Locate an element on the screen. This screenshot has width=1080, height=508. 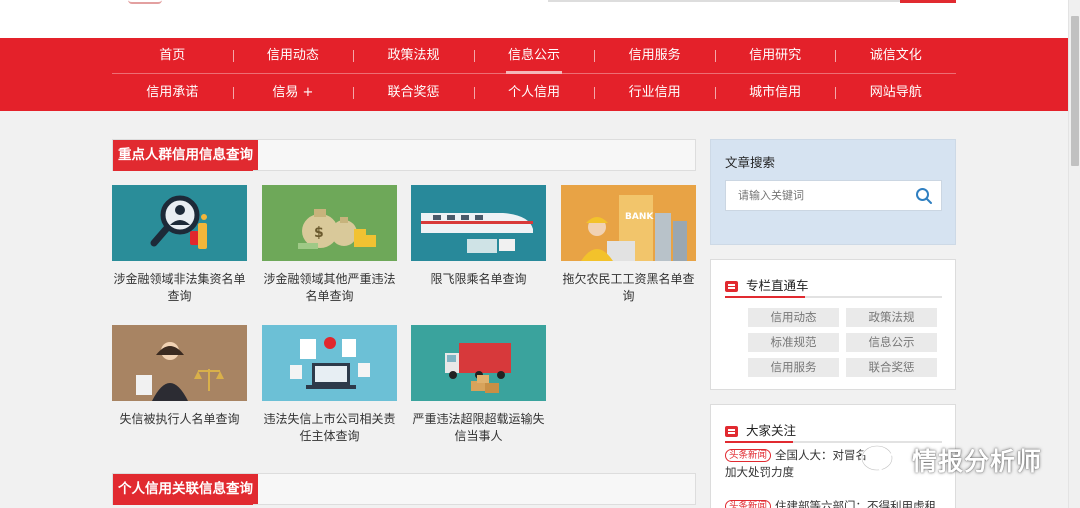
watermark-text: 情报分析师 is located at coordinates (977, 461).